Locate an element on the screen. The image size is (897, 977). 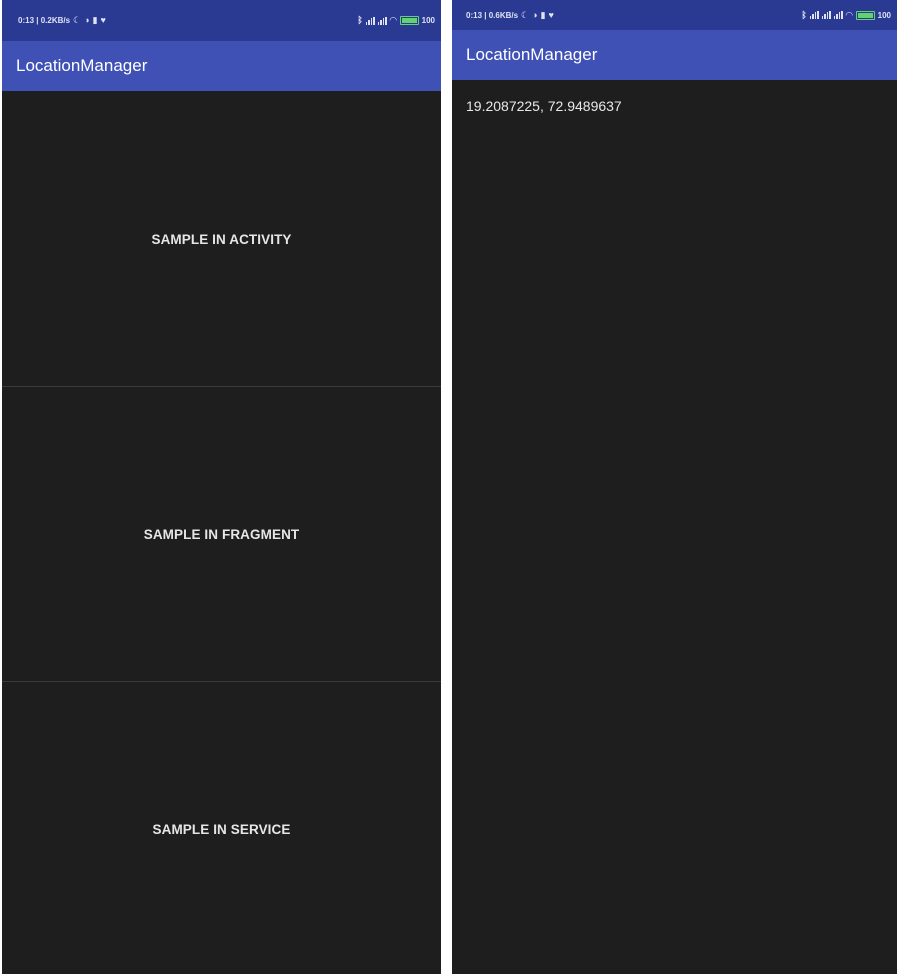
sample-in-activity-button: SAMPLE IN ACTIVITY is located at coordinates (221, 239).